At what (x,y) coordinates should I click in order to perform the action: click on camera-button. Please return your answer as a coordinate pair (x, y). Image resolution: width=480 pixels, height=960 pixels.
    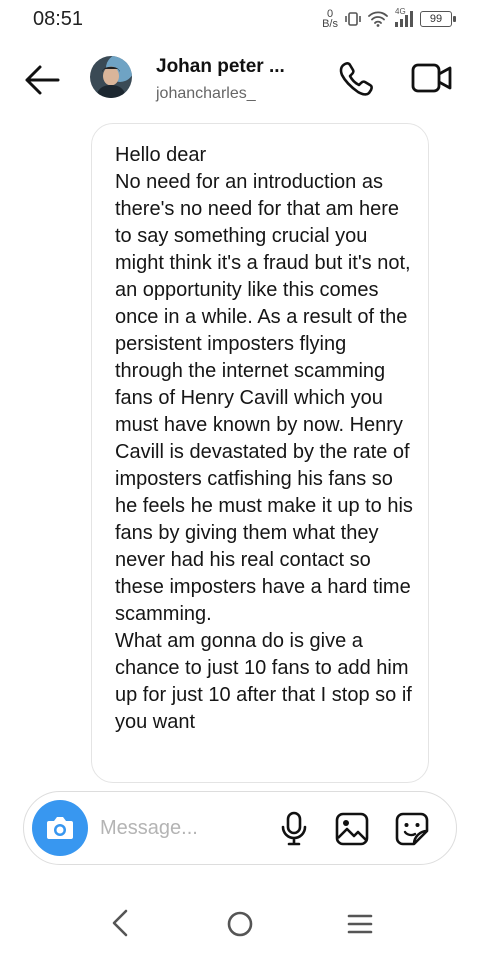
    Looking at the image, I should click on (60, 828).